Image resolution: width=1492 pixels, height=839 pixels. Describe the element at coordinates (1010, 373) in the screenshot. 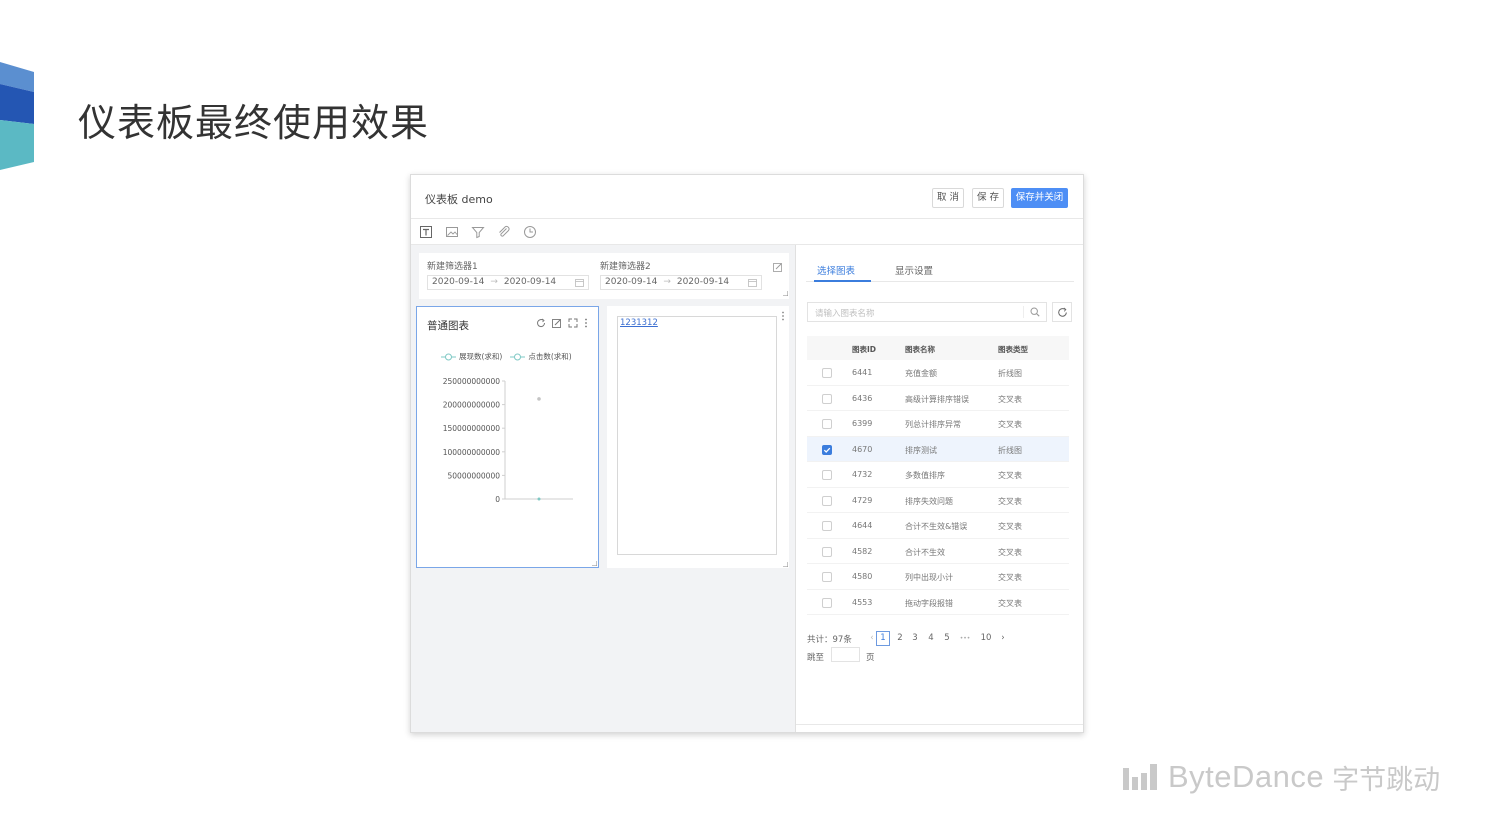

I see `cell-chart-type: 折线图` at that location.